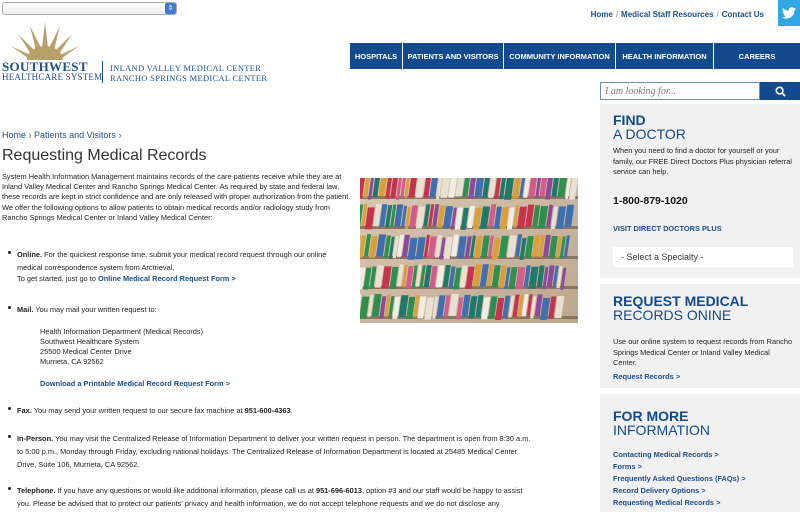  Describe the element at coordinates (629, 120) in the screenshot. I see `find-doctor-title: FIND` at that location.